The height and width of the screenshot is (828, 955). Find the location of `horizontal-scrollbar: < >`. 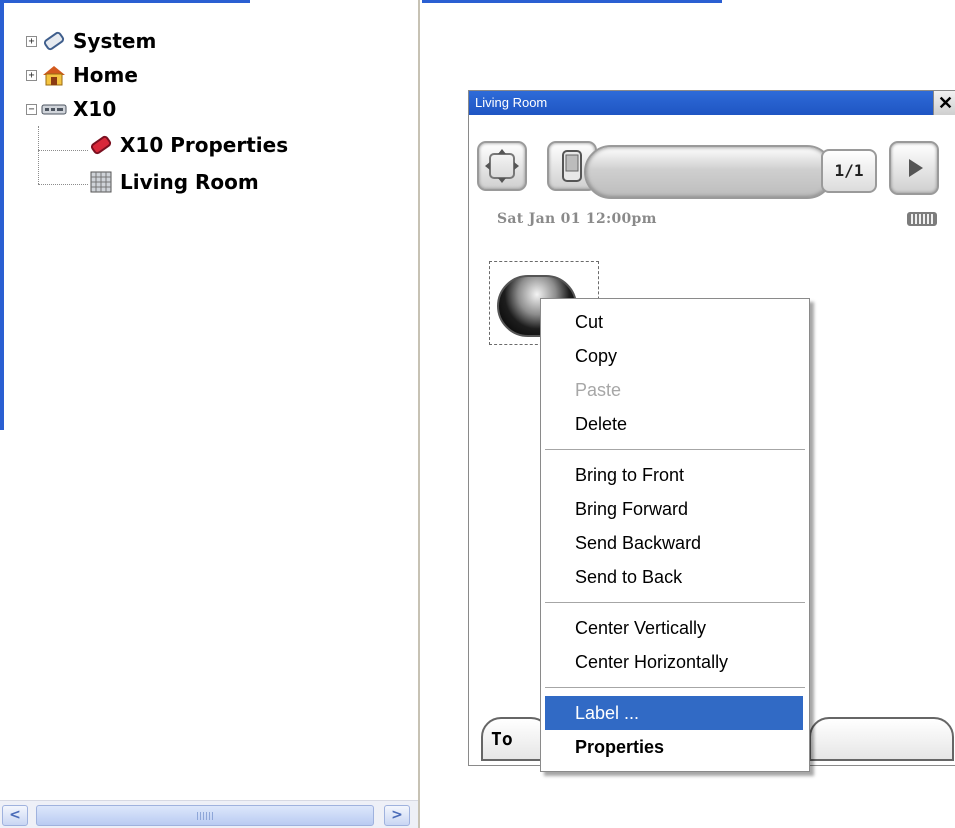

horizontal-scrollbar: < > is located at coordinates (209, 814).